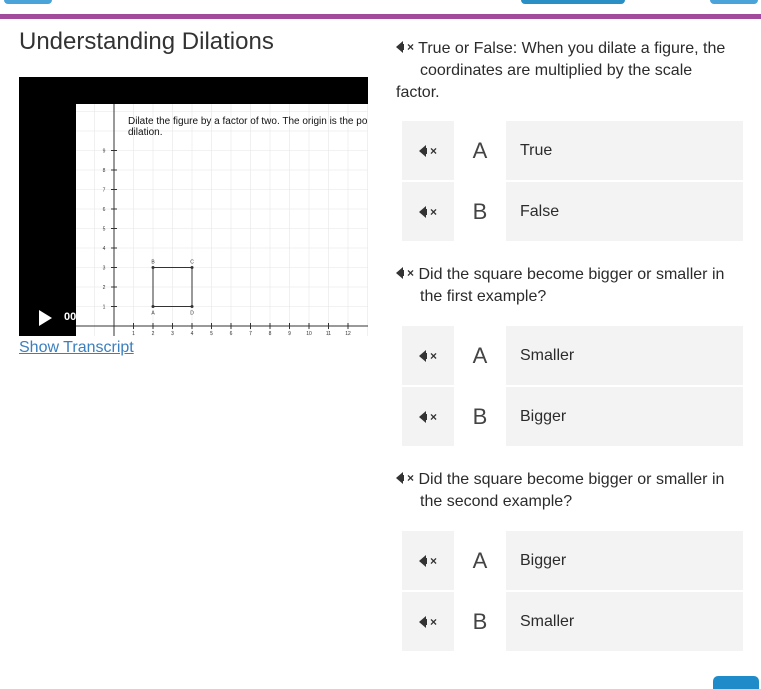 Image resolution: width=761 pixels, height=689 pixels. What do you see at coordinates (572, 560) in the screenshot?
I see `question-3-option-a: × A Bigger` at bounding box center [572, 560].